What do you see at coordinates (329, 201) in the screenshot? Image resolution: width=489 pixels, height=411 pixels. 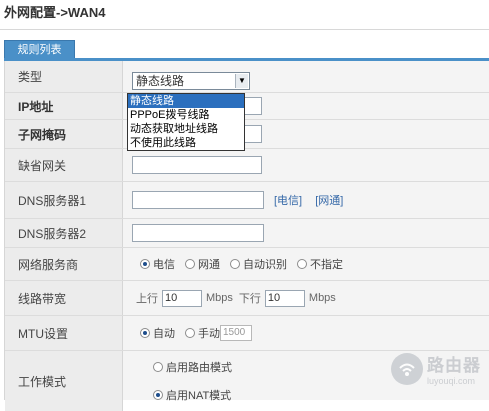 I see `dns-netcom-link: [网通]` at bounding box center [329, 201].